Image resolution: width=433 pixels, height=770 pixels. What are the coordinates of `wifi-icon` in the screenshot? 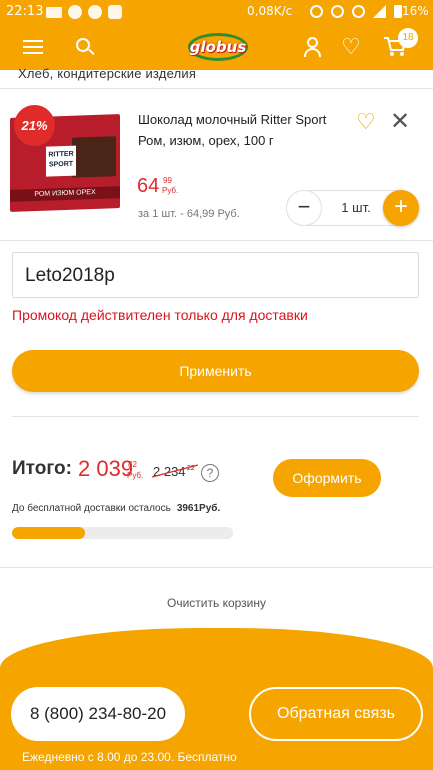 It's located at (358, 11).